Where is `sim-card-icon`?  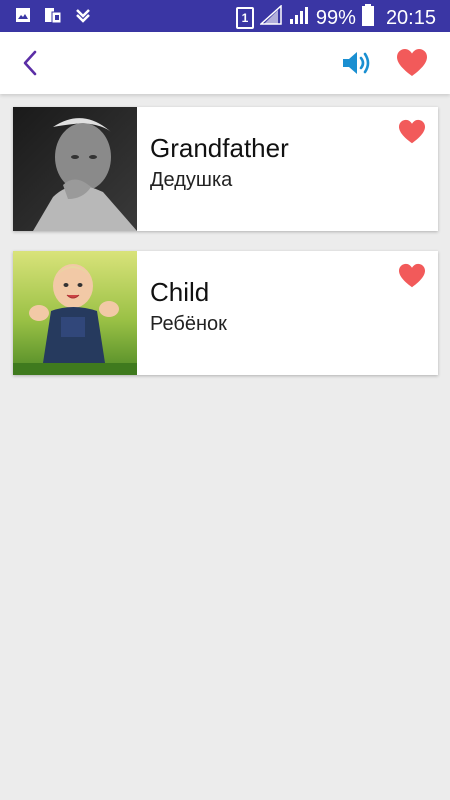 sim-card-icon is located at coordinates (53, 15).